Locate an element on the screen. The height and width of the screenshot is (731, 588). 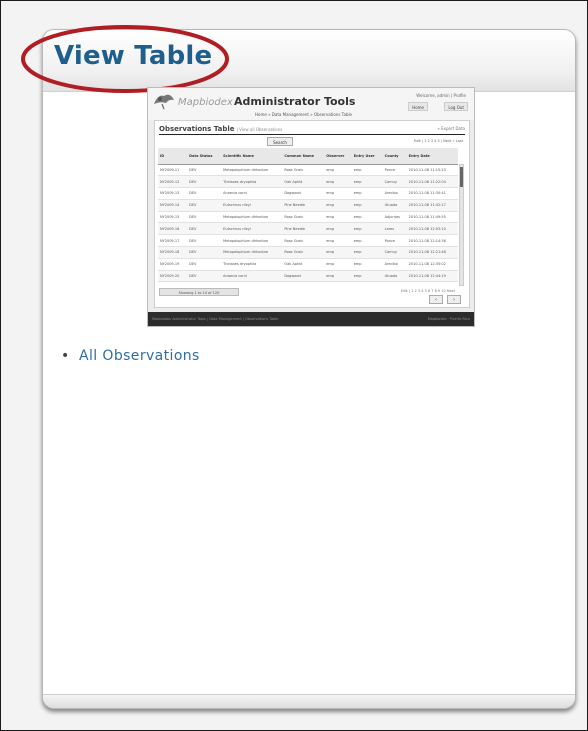
preview-logout-button: Log Out is located at coordinates (456, 106).